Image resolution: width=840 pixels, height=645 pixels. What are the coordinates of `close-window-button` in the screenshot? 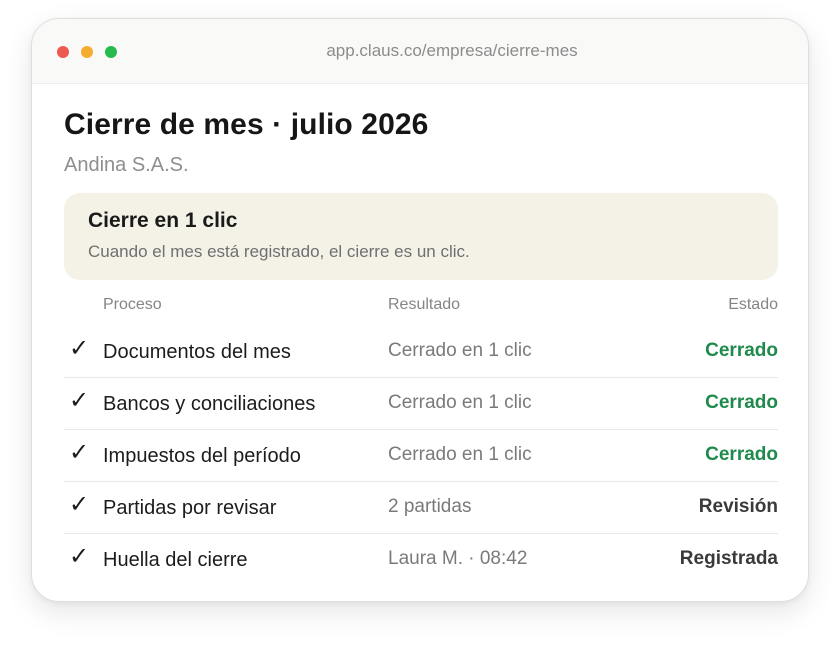 It's located at (63, 52).